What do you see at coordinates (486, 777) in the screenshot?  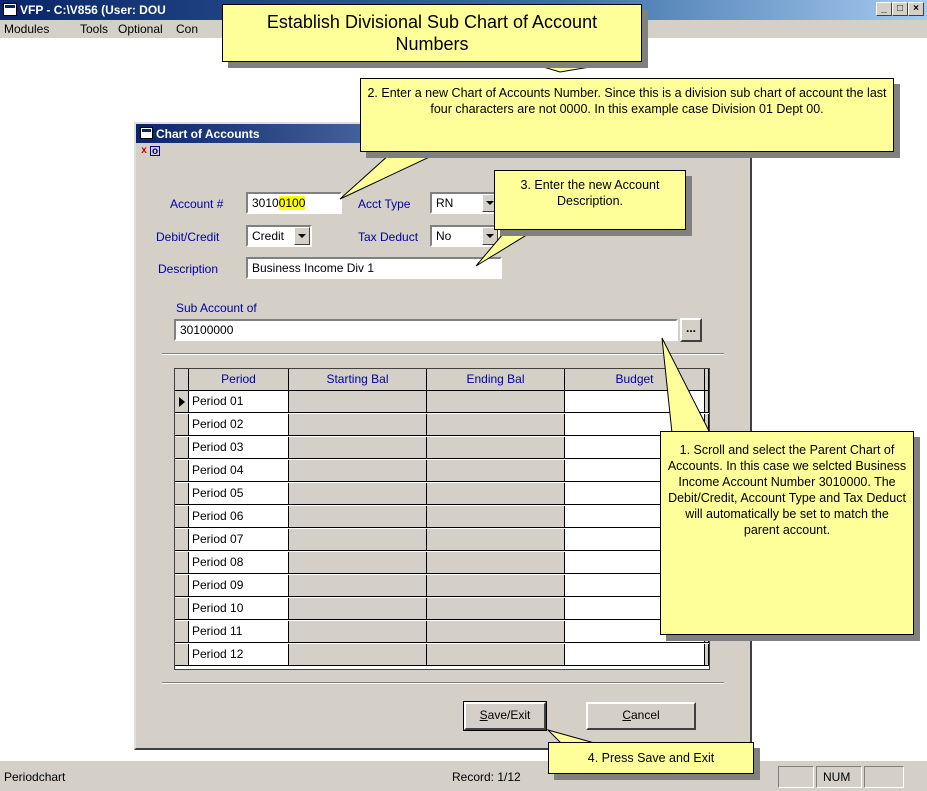 I see `status-record: Record: 1/12` at bounding box center [486, 777].